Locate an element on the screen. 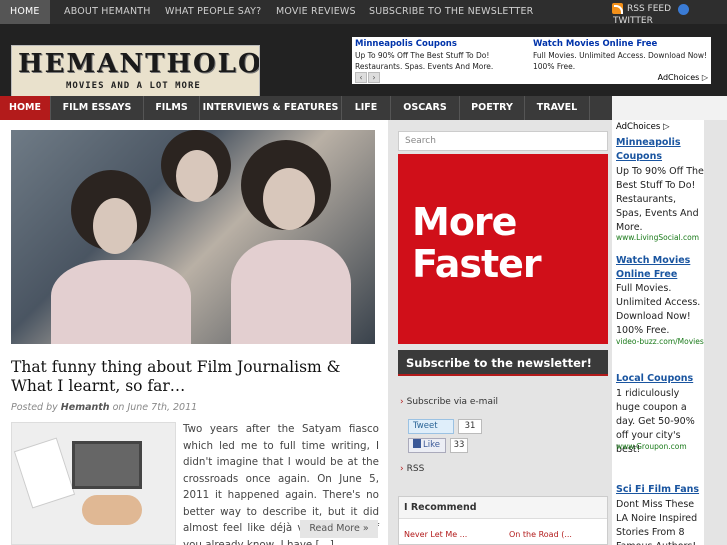  top-ad-2-title: Watch Movies Online Free is located at coordinates (620, 44).